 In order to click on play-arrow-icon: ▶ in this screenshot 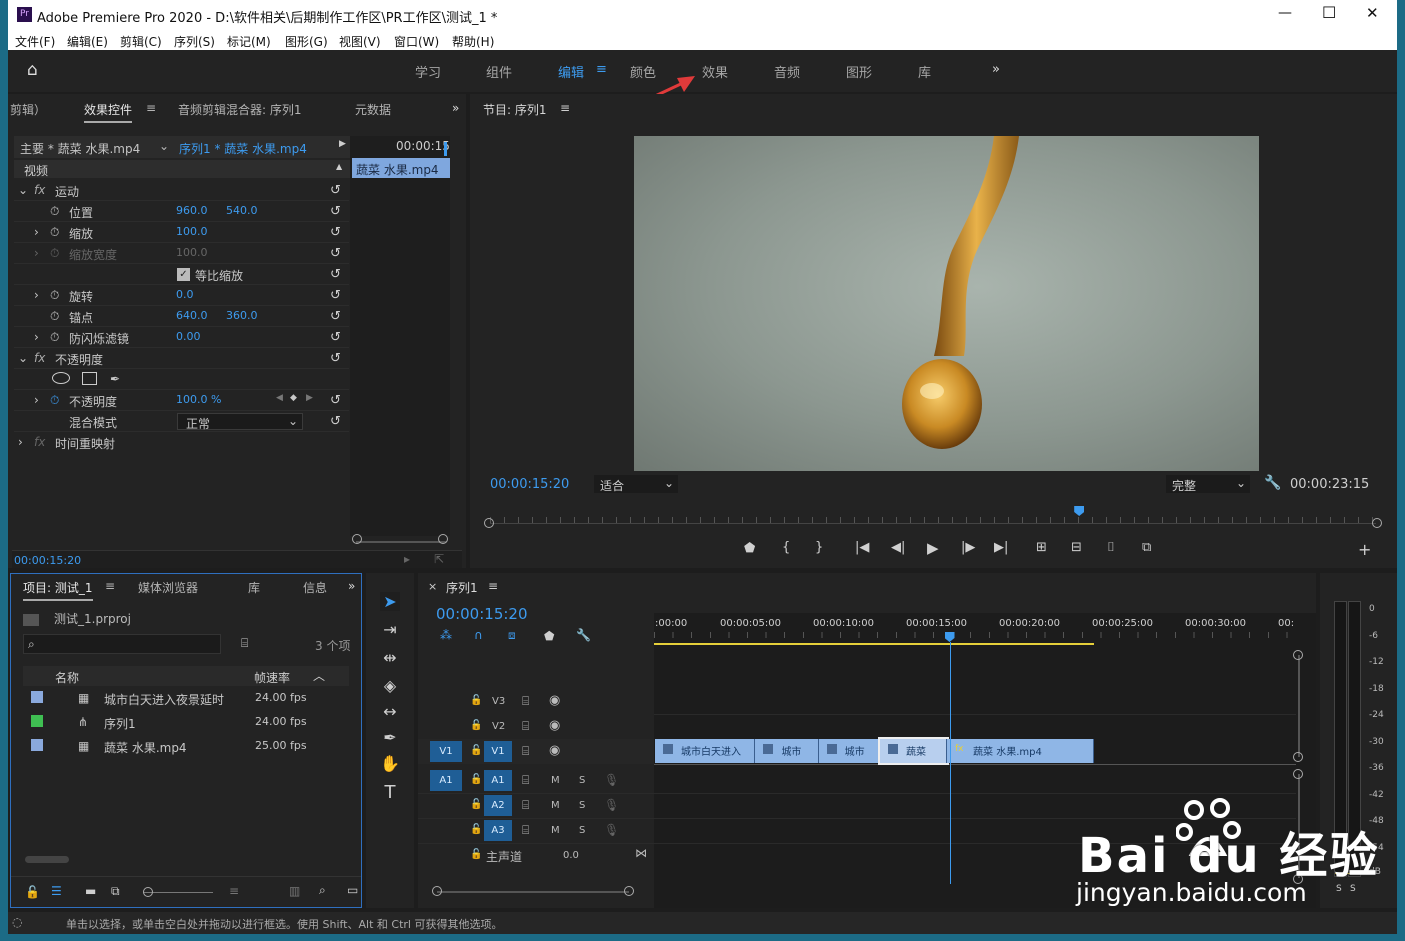, I will do `click(342, 144)`.